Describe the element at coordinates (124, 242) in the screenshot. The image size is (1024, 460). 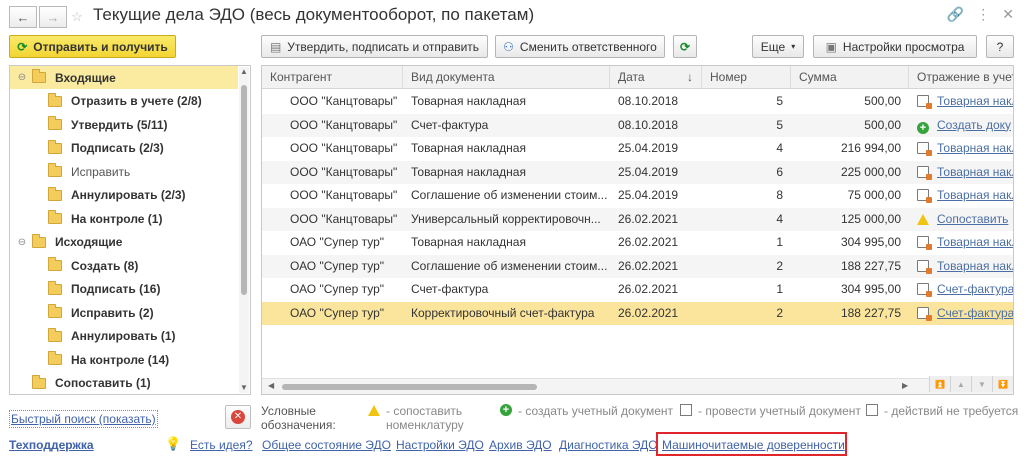
I see `tree-item: ⊖ Исходящие` at that location.